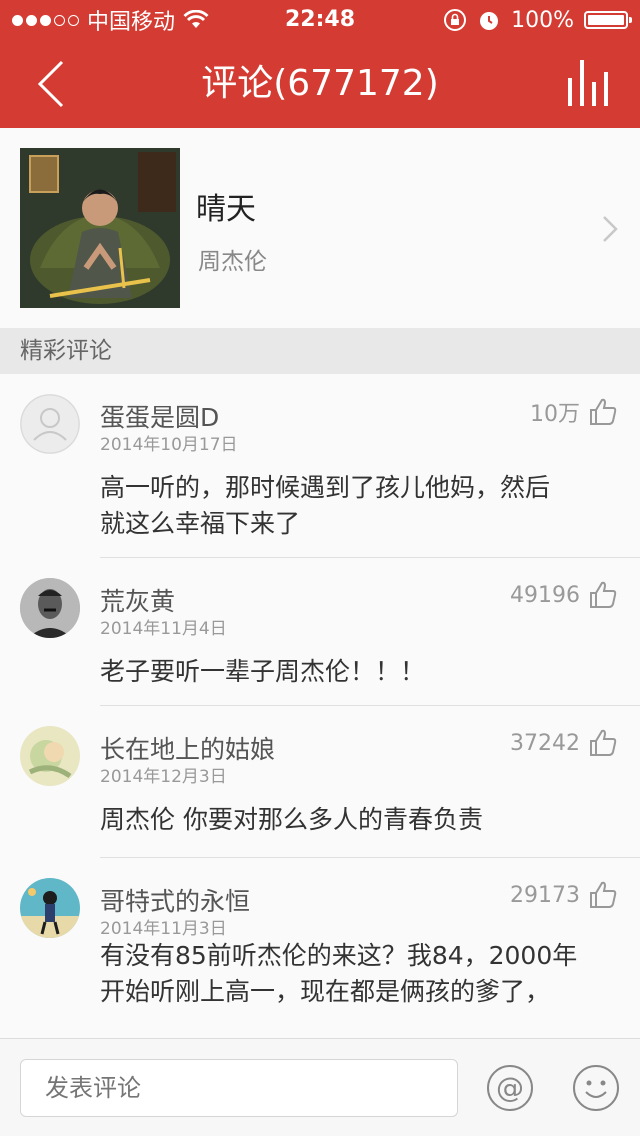 This screenshot has height=1136, width=640. Describe the element at coordinates (100, 228) in the screenshot. I see `album-cover` at that location.